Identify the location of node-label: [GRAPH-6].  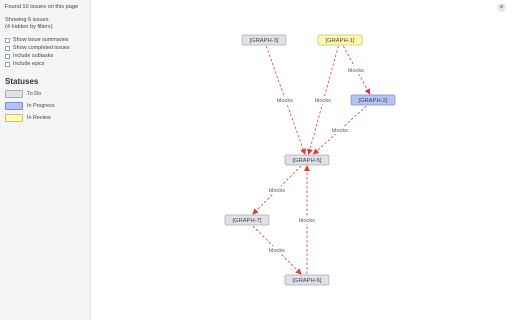
(307, 281).